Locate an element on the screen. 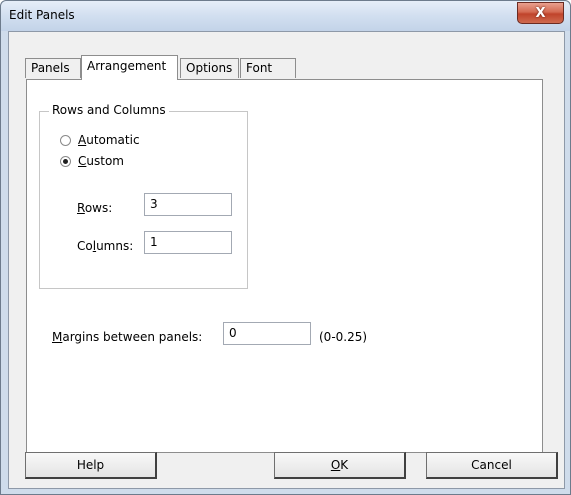 This screenshot has height=495, width=571. tab-panels: Panels is located at coordinates (53, 68).